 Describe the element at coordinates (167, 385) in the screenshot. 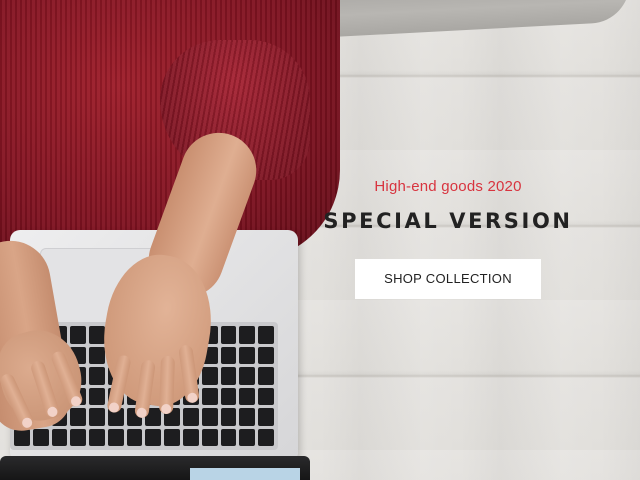

I see `finger` at that location.